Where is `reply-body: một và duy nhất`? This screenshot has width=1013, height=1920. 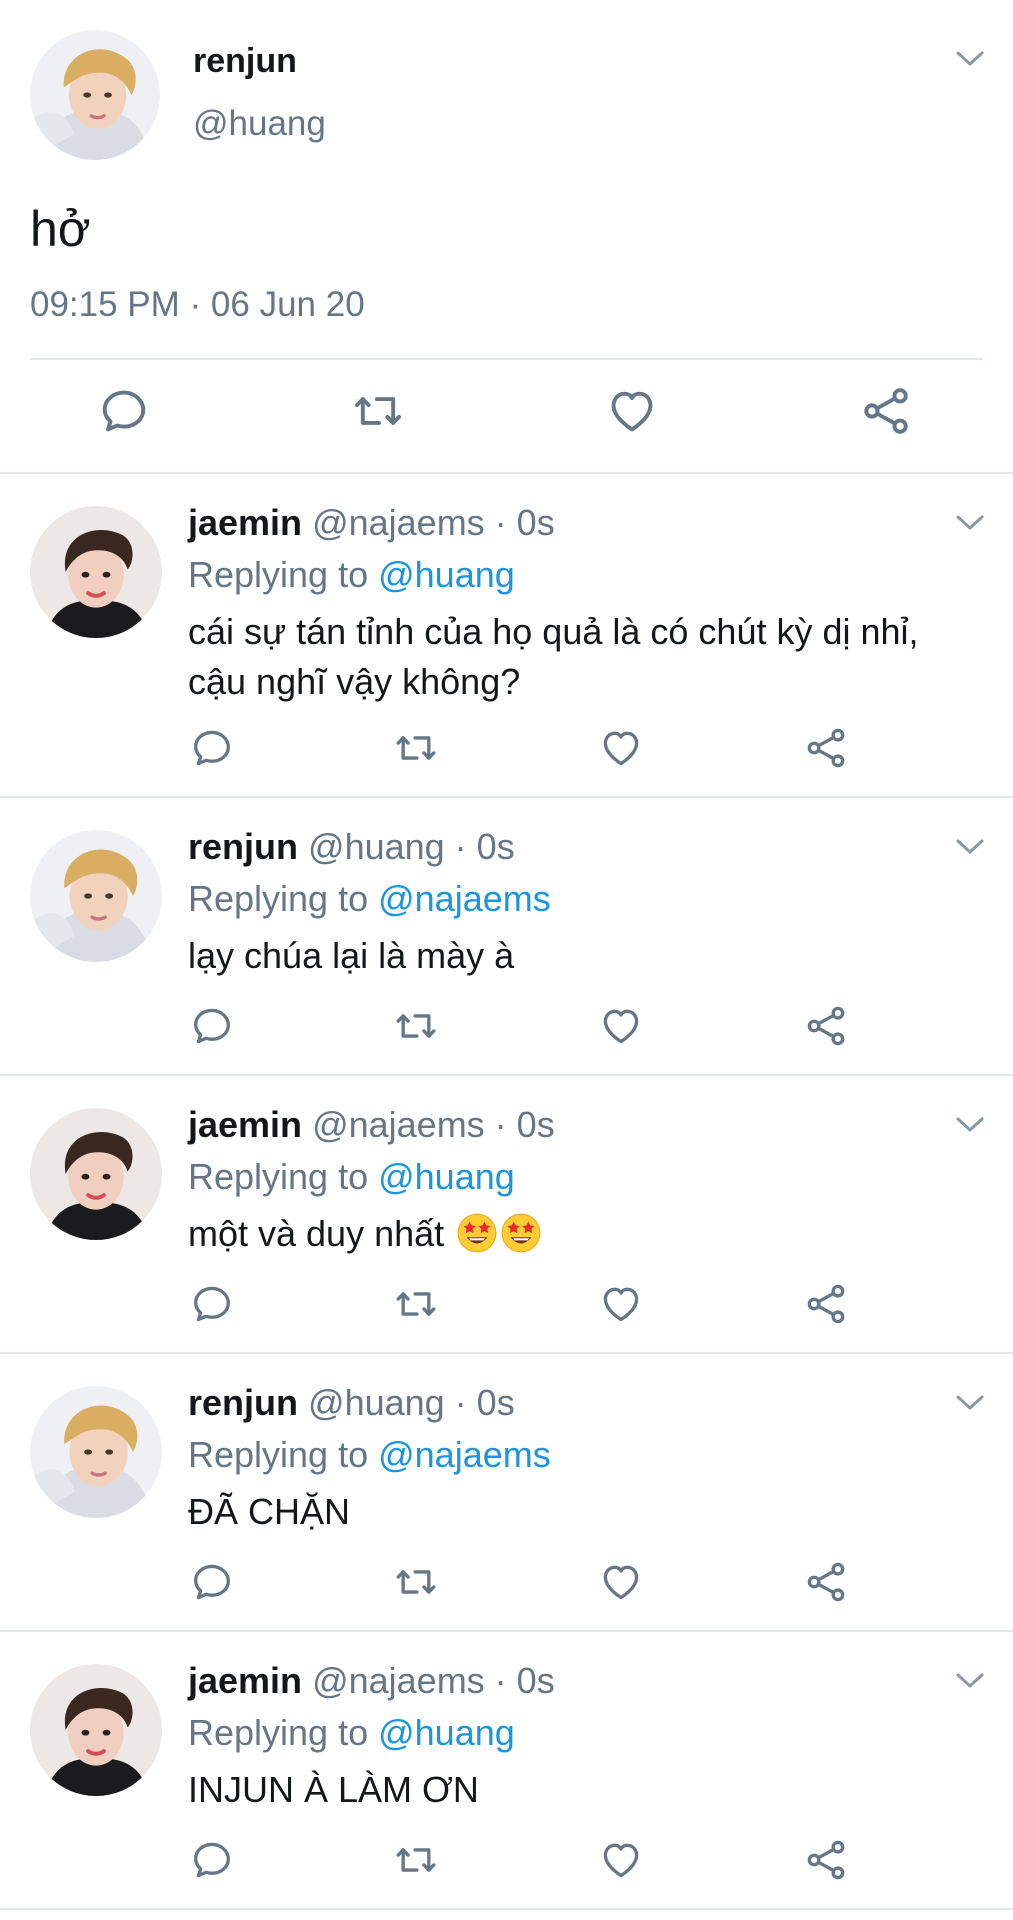 reply-body: một và duy nhất is located at coordinates (583, 1234).